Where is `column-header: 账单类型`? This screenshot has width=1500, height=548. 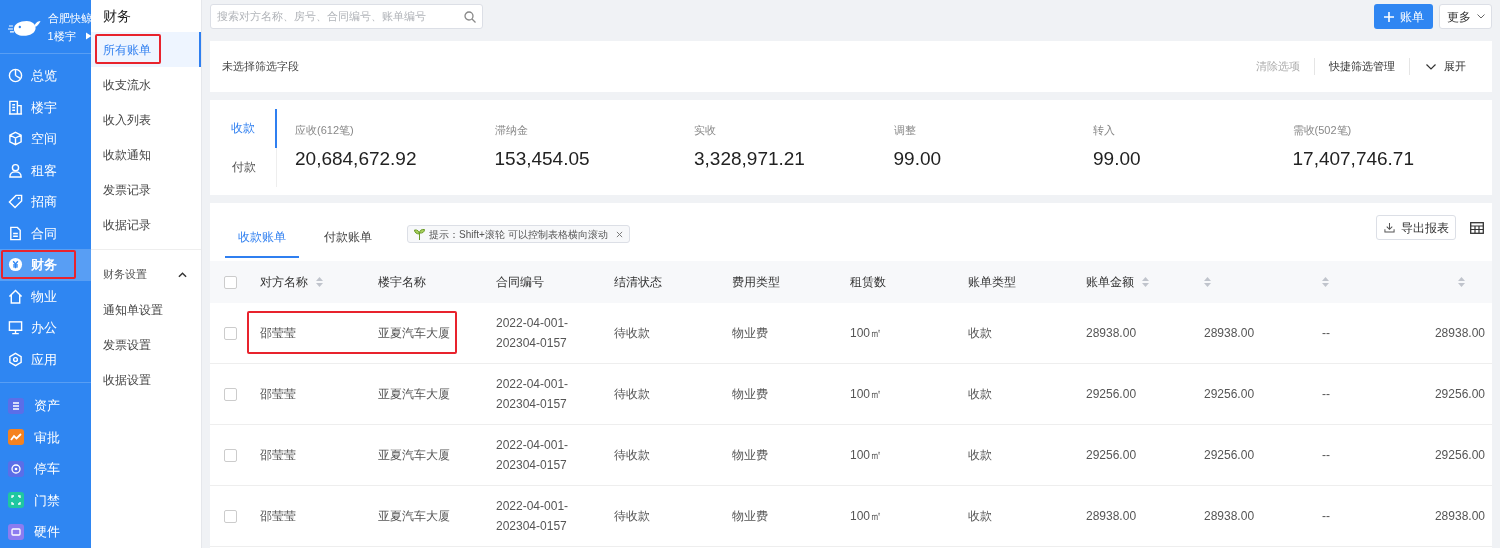
column-header: 账单类型 is located at coordinates (992, 282).